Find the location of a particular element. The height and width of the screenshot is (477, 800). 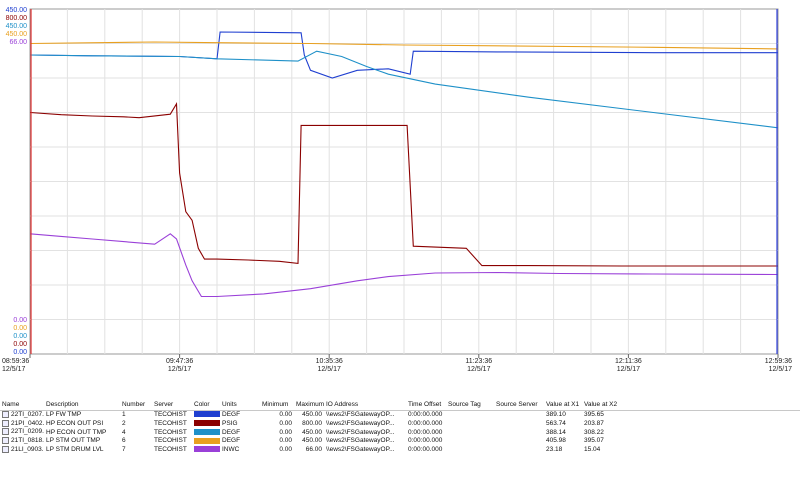

column-header: IO Address is located at coordinates (365, 405).